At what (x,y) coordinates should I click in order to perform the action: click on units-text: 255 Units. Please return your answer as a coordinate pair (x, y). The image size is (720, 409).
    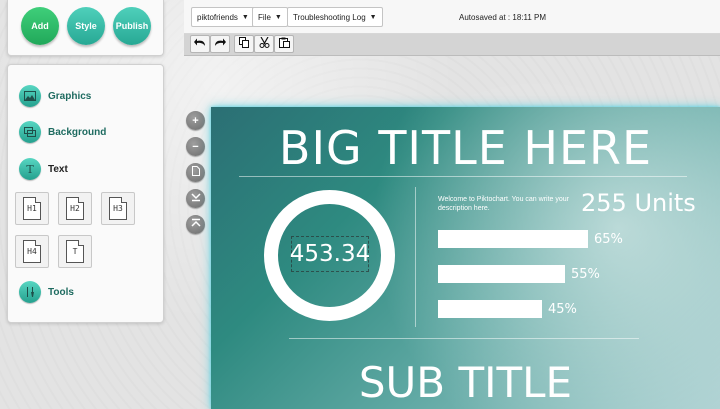
    Looking at the image, I should click on (638, 203).